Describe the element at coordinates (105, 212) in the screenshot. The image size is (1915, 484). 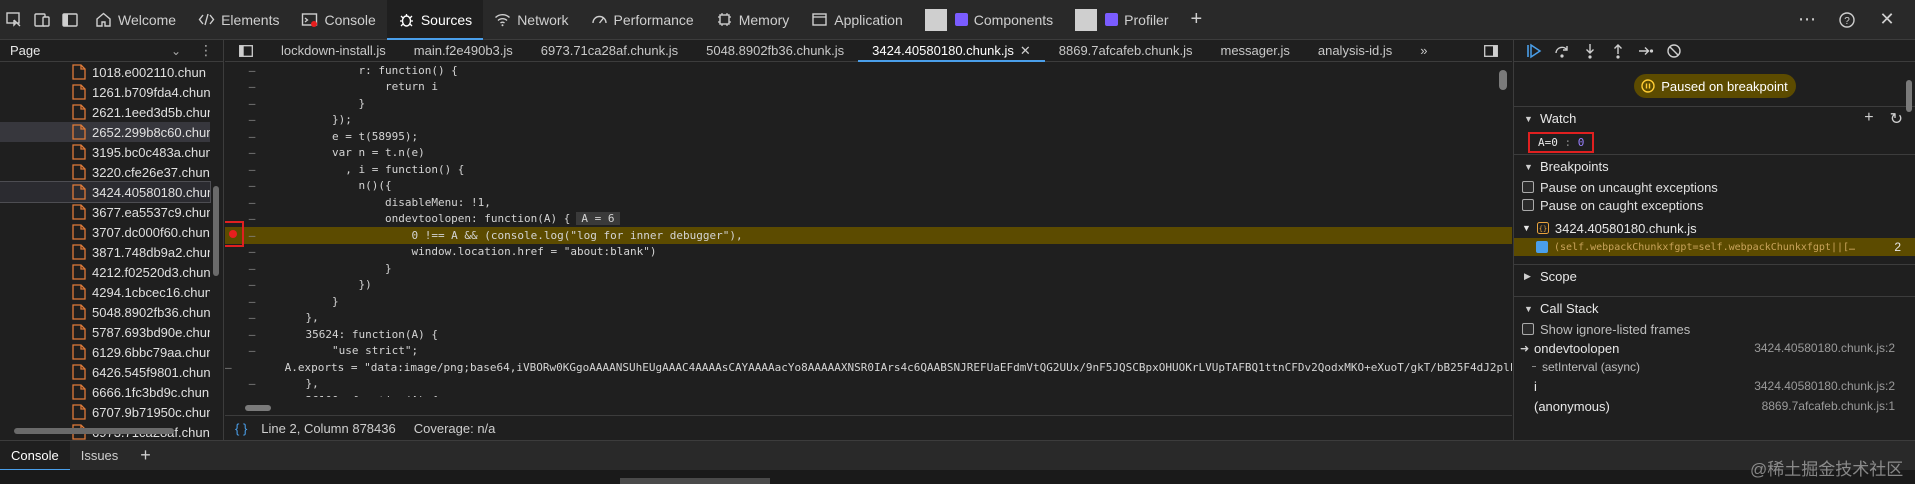
I see `file-item: 3677.ea5537c9.chun` at that location.